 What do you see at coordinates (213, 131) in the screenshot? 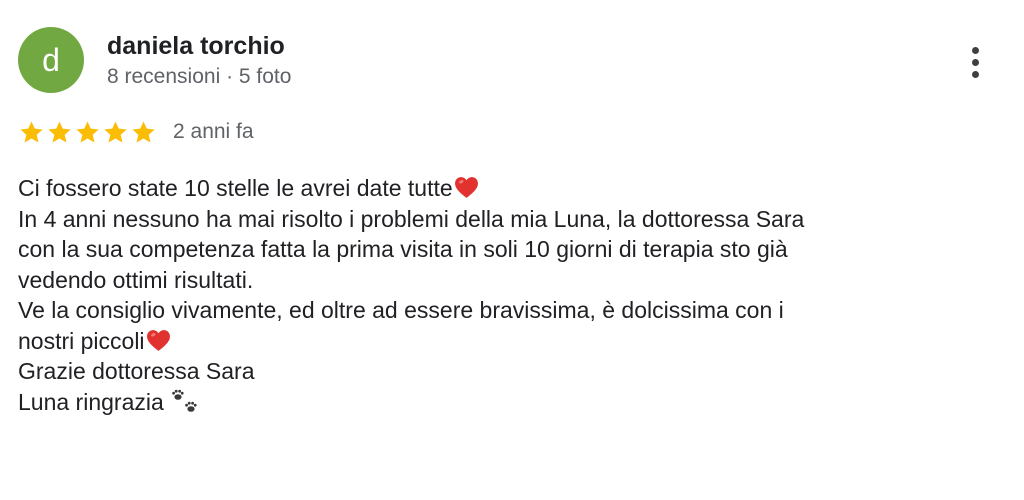
I see `review-age: 2 anni fa` at bounding box center [213, 131].